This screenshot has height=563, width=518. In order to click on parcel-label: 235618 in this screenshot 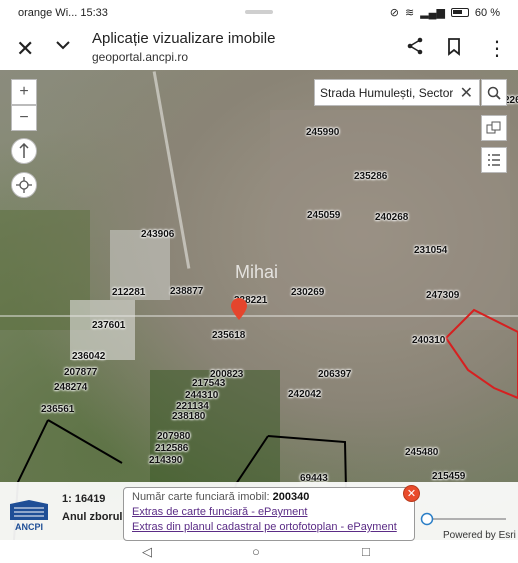, I will do `click(228, 335)`.